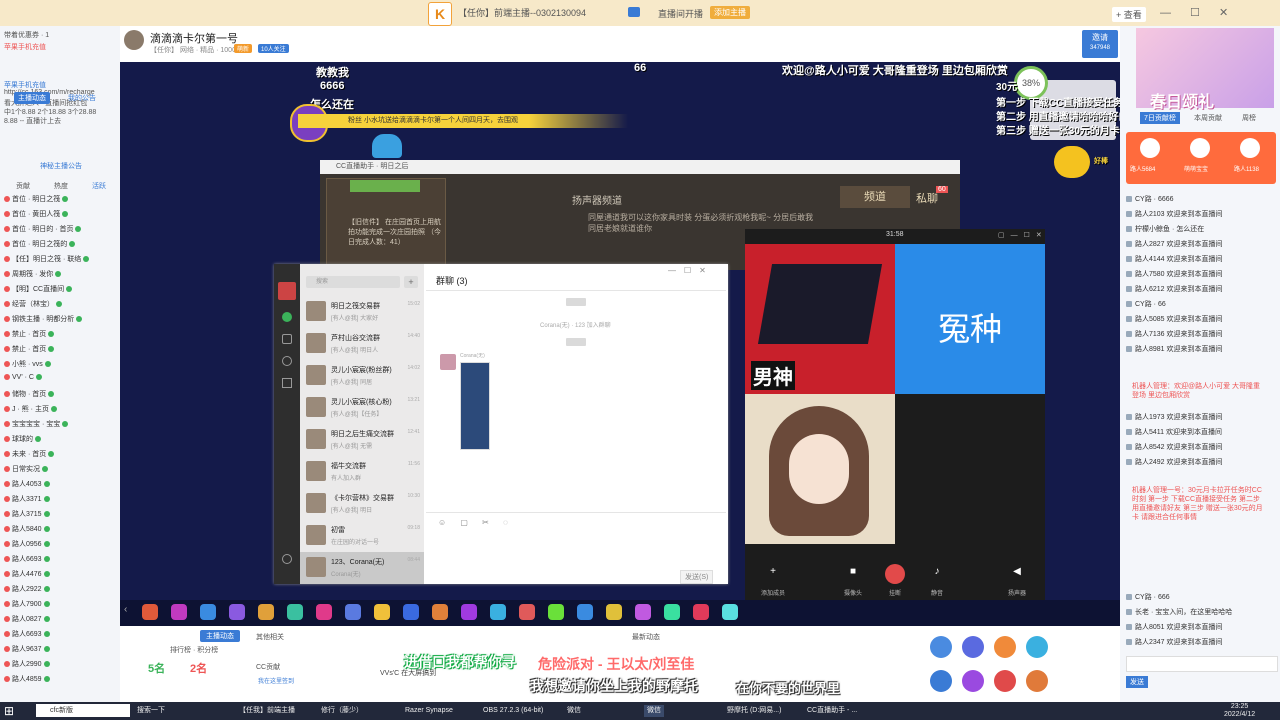  I want to click on ranking-row: 经营（林宝）, so click(60, 304).